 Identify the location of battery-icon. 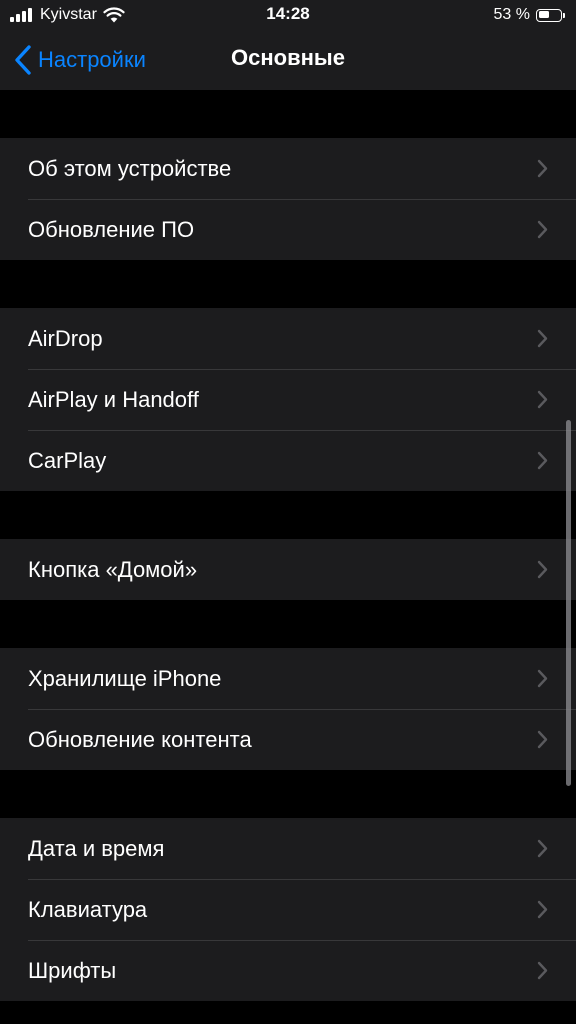
(550, 15).